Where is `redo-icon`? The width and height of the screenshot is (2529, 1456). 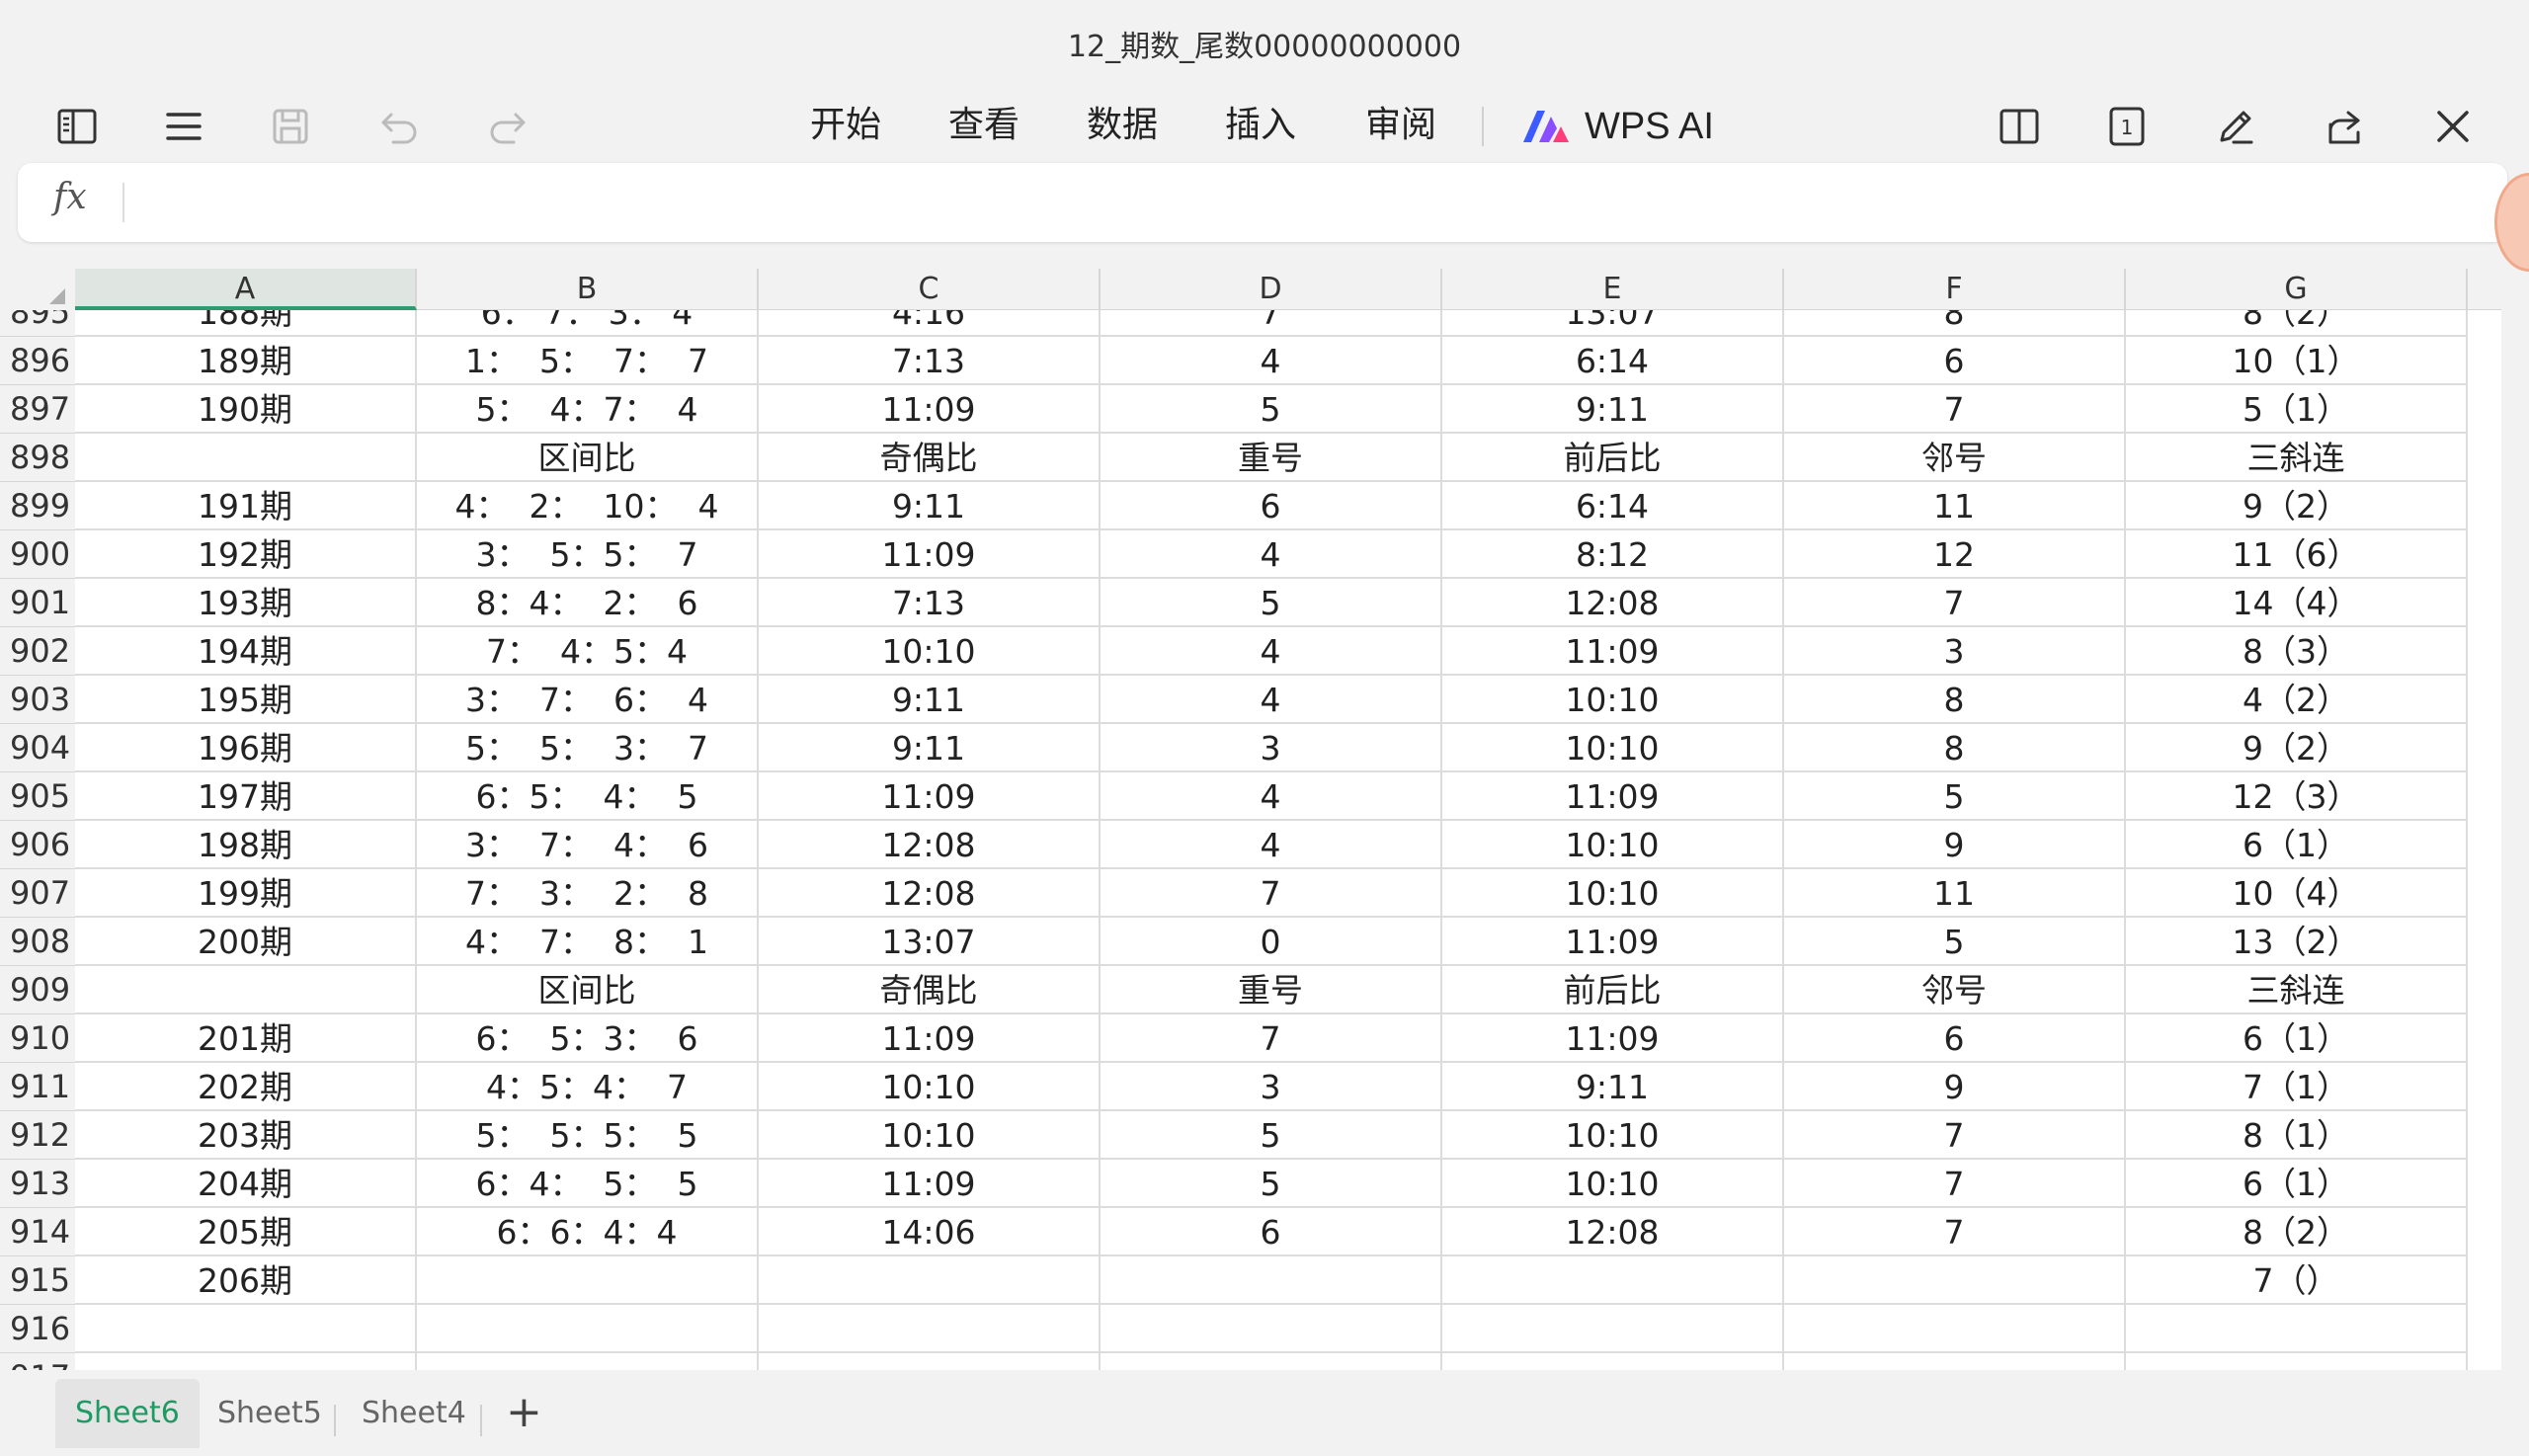
redo-icon is located at coordinates (507, 126).